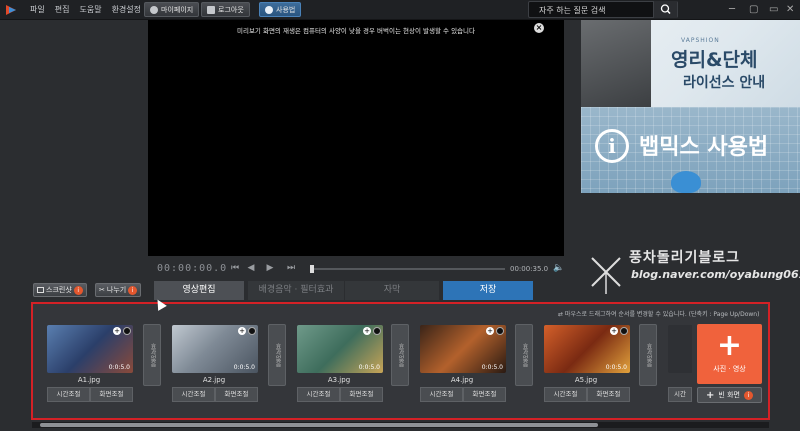 This screenshot has height=431, width=800. What do you see at coordinates (133, 290) in the screenshot?
I see `split-info-badge: i` at bounding box center [133, 290].